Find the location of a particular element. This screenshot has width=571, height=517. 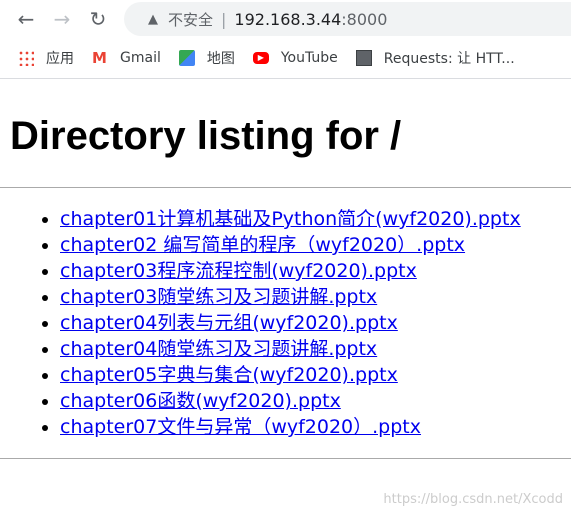

bookmark-youtube: ▶ YouTube is located at coordinates (295, 58).